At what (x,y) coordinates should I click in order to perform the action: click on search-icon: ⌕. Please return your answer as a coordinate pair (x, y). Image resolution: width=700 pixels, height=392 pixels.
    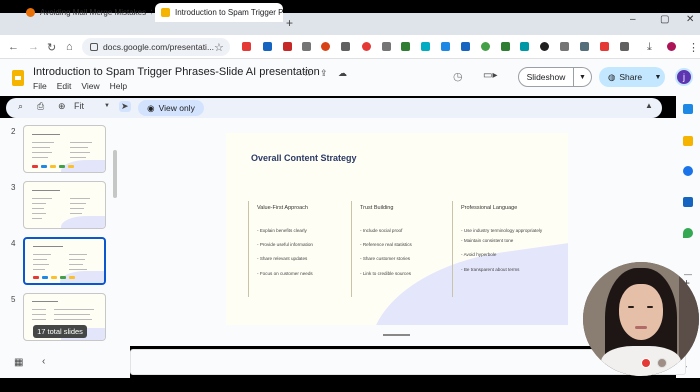
    Looking at the image, I should click on (20, 106).